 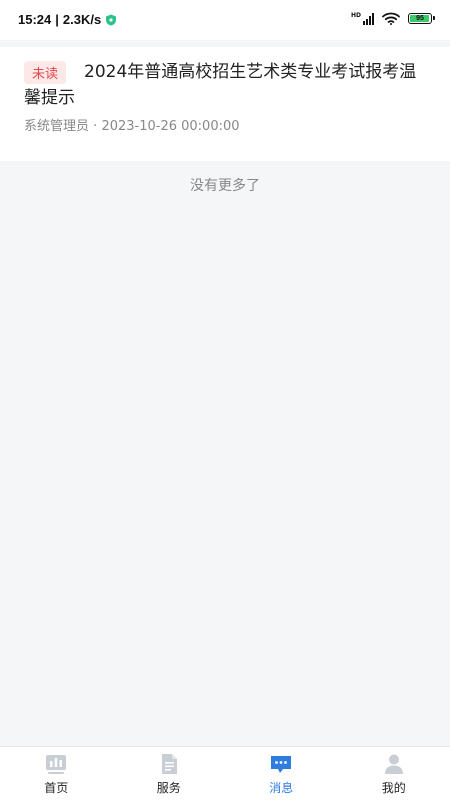 What do you see at coordinates (56, 126) in the screenshot?
I see `message-sender: 系统管理员` at bounding box center [56, 126].